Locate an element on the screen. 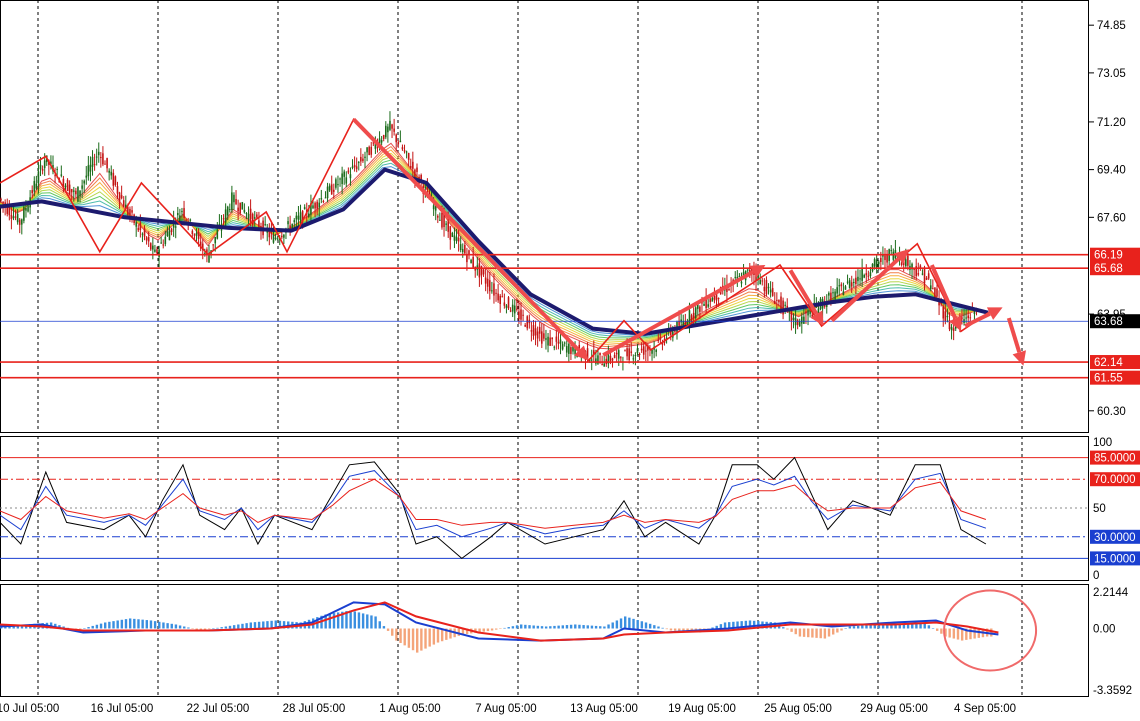  time-tick-label: 10 Jul 05:00 is located at coordinates (29, 709).